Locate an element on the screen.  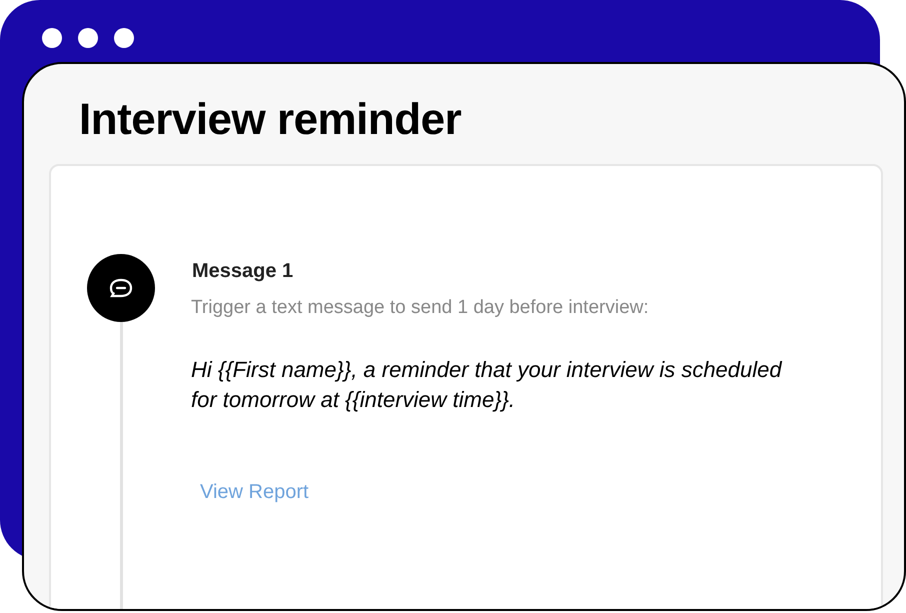
view-report-link: View Report is located at coordinates (254, 492).